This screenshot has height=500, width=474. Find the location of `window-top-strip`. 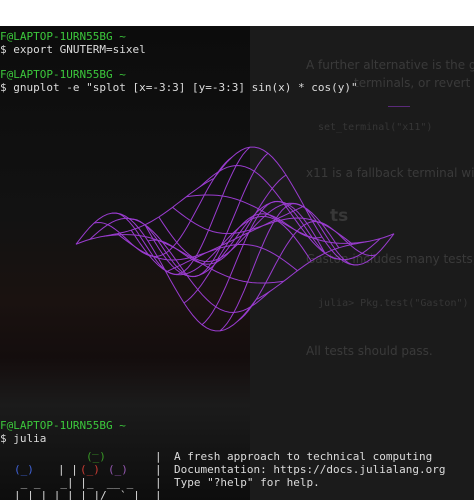

window-top-strip is located at coordinates (237, 13).